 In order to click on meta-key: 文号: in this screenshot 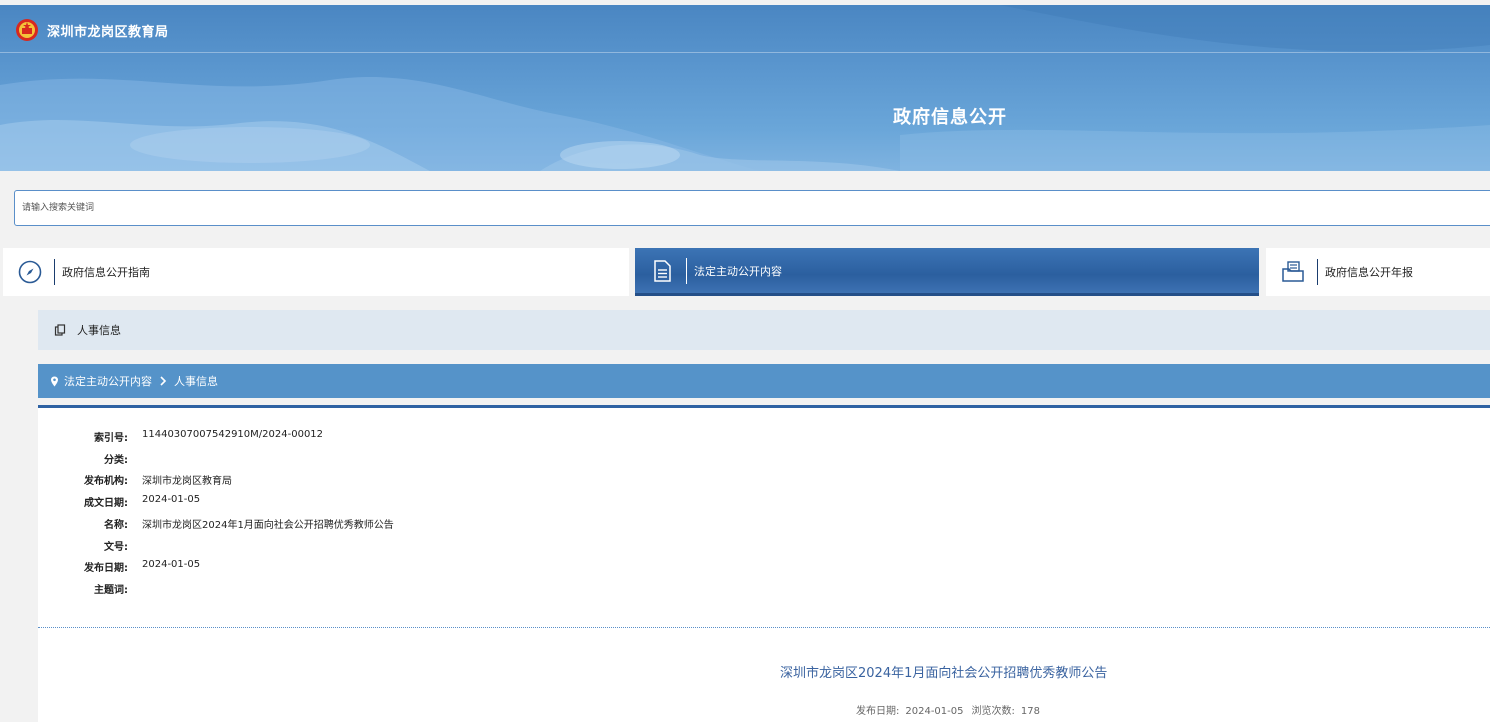, I will do `click(116, 547)`.